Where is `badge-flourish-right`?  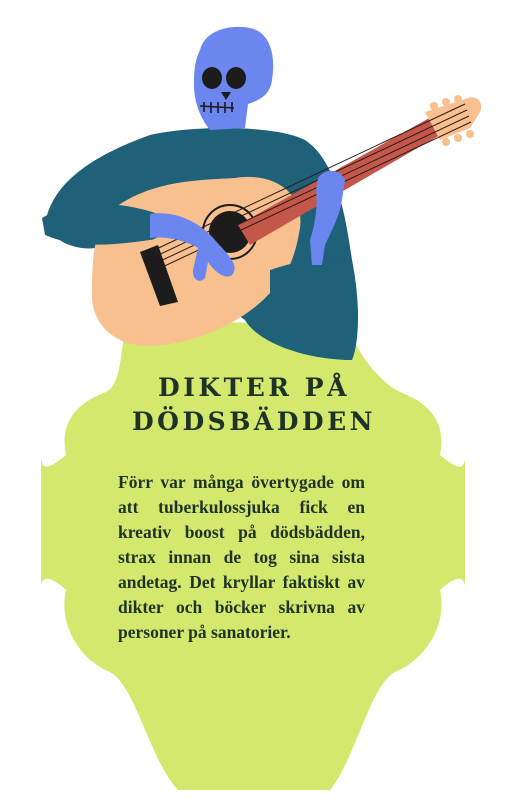
badge-flourish-right is located at coordinates (453, 521).